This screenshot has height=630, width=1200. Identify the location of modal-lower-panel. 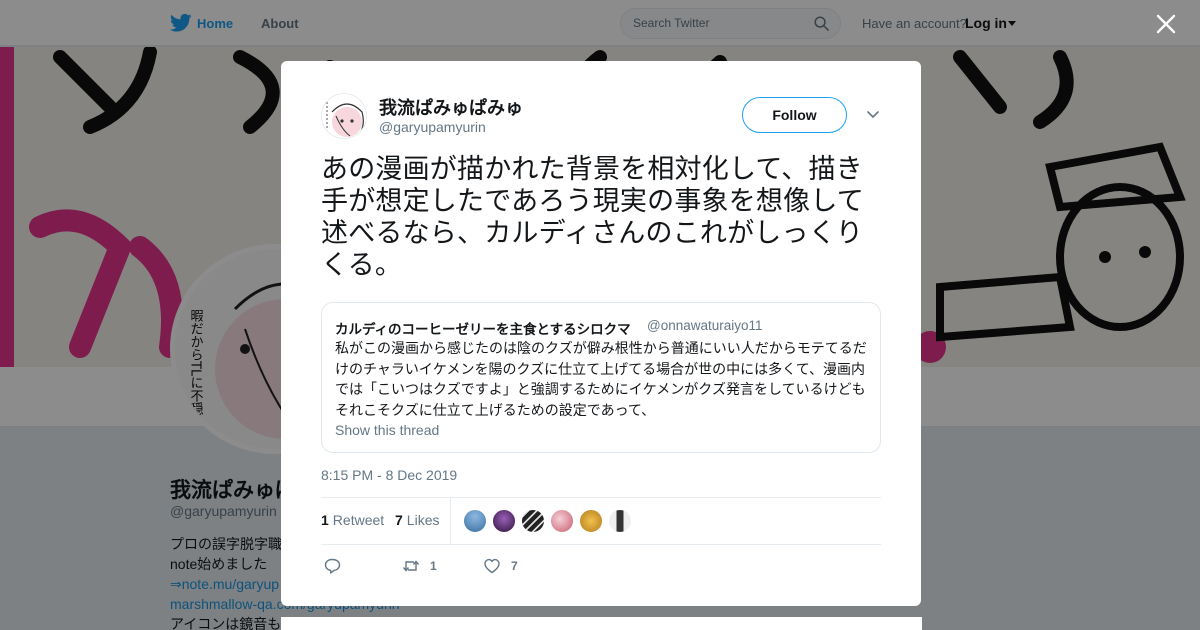
(601, 623).